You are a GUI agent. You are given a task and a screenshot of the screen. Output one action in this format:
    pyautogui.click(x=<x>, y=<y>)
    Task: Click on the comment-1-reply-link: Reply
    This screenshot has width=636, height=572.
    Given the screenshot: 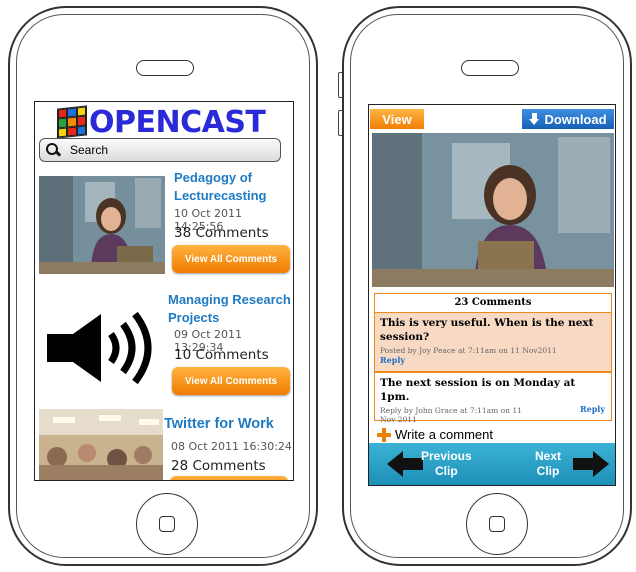 What is the action you would take?
    pyautogui.click(x=493, y=360)
    